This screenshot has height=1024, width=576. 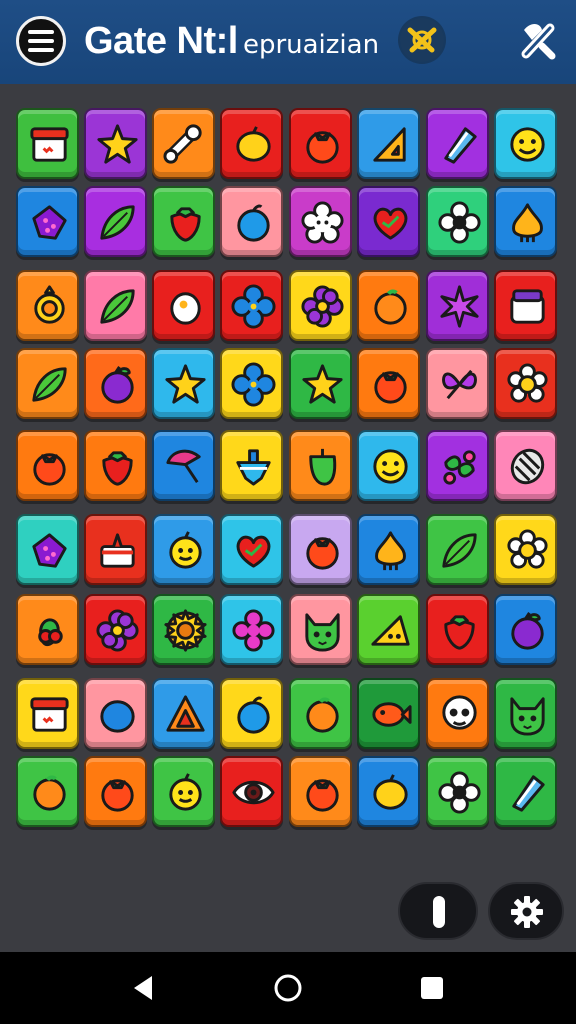 I want to click on title-main: Gate Nt:l, so click(x=161, y=41).